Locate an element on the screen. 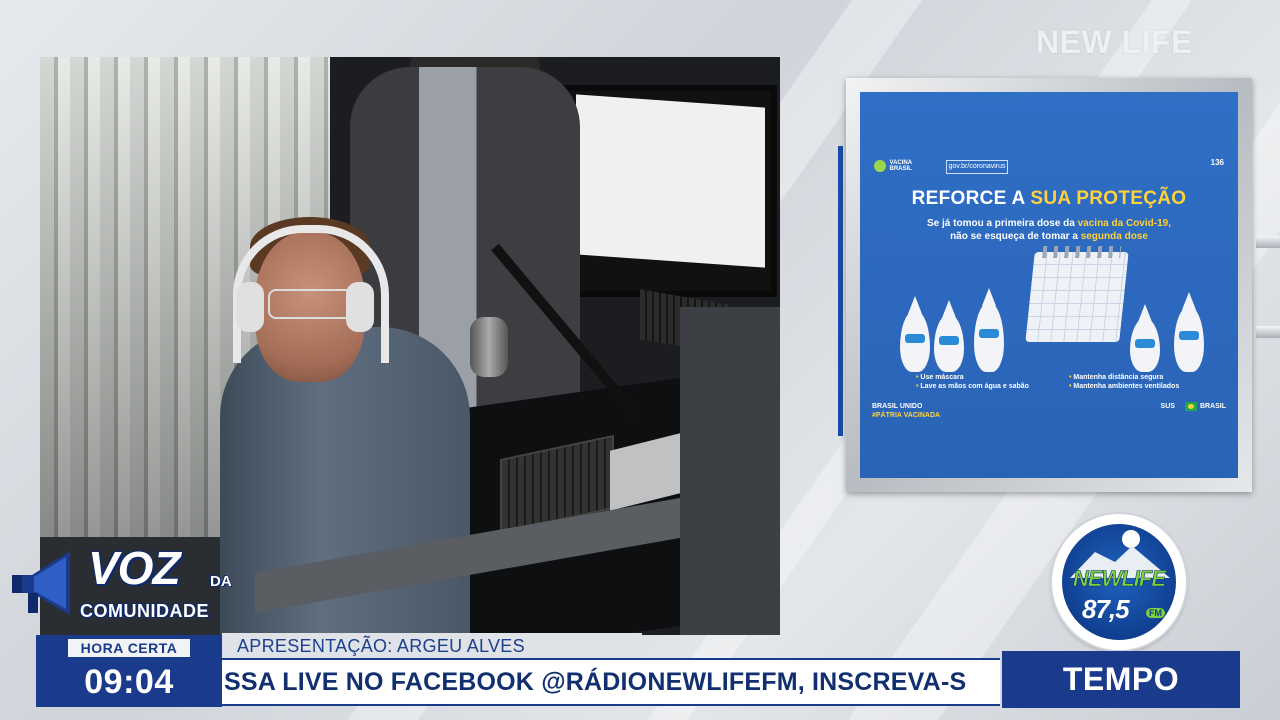  newlife-fm-logo: NEWLIFE 87,5 FM is located at coordinates (1119, 582).